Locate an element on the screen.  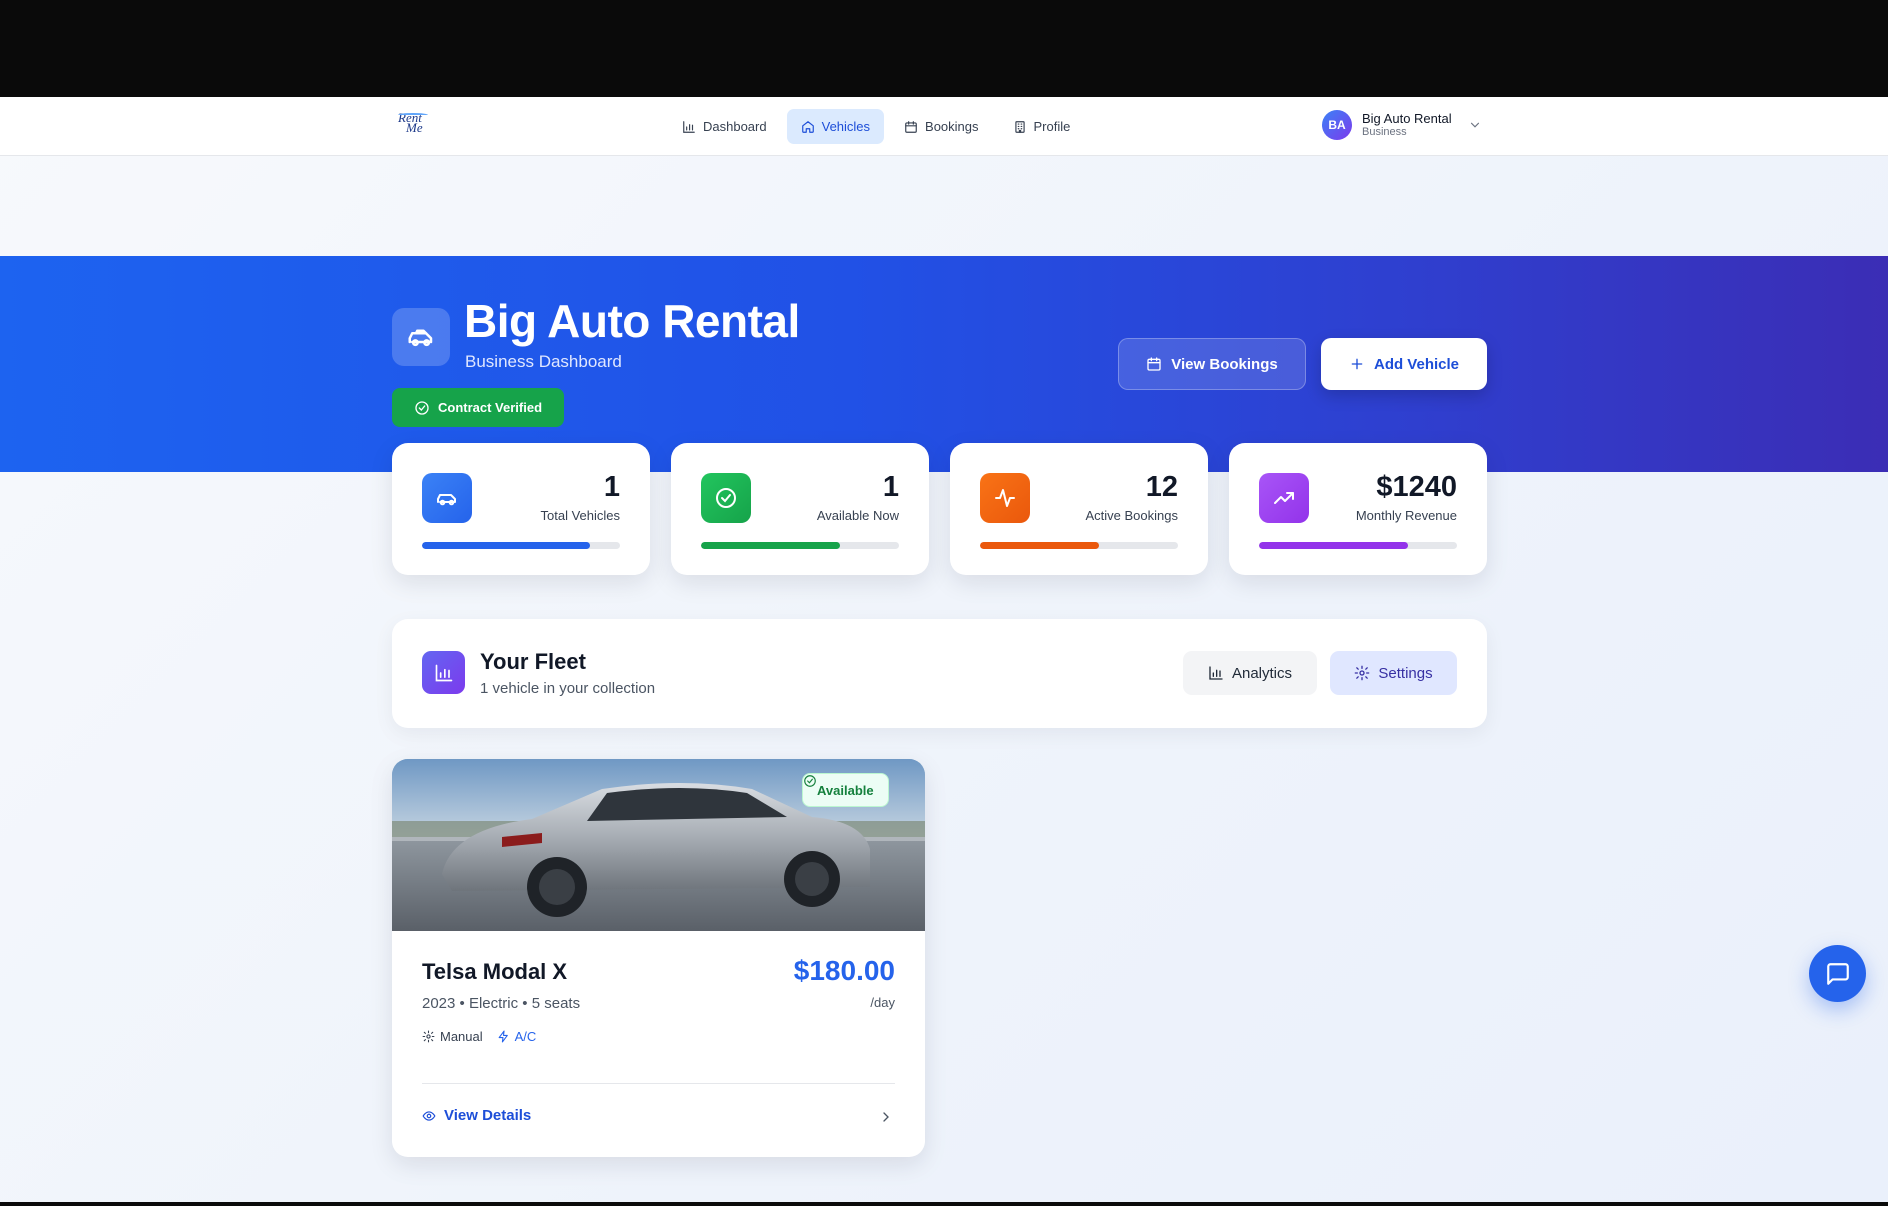
status-badge: Available is located at coordinates (845, 790).